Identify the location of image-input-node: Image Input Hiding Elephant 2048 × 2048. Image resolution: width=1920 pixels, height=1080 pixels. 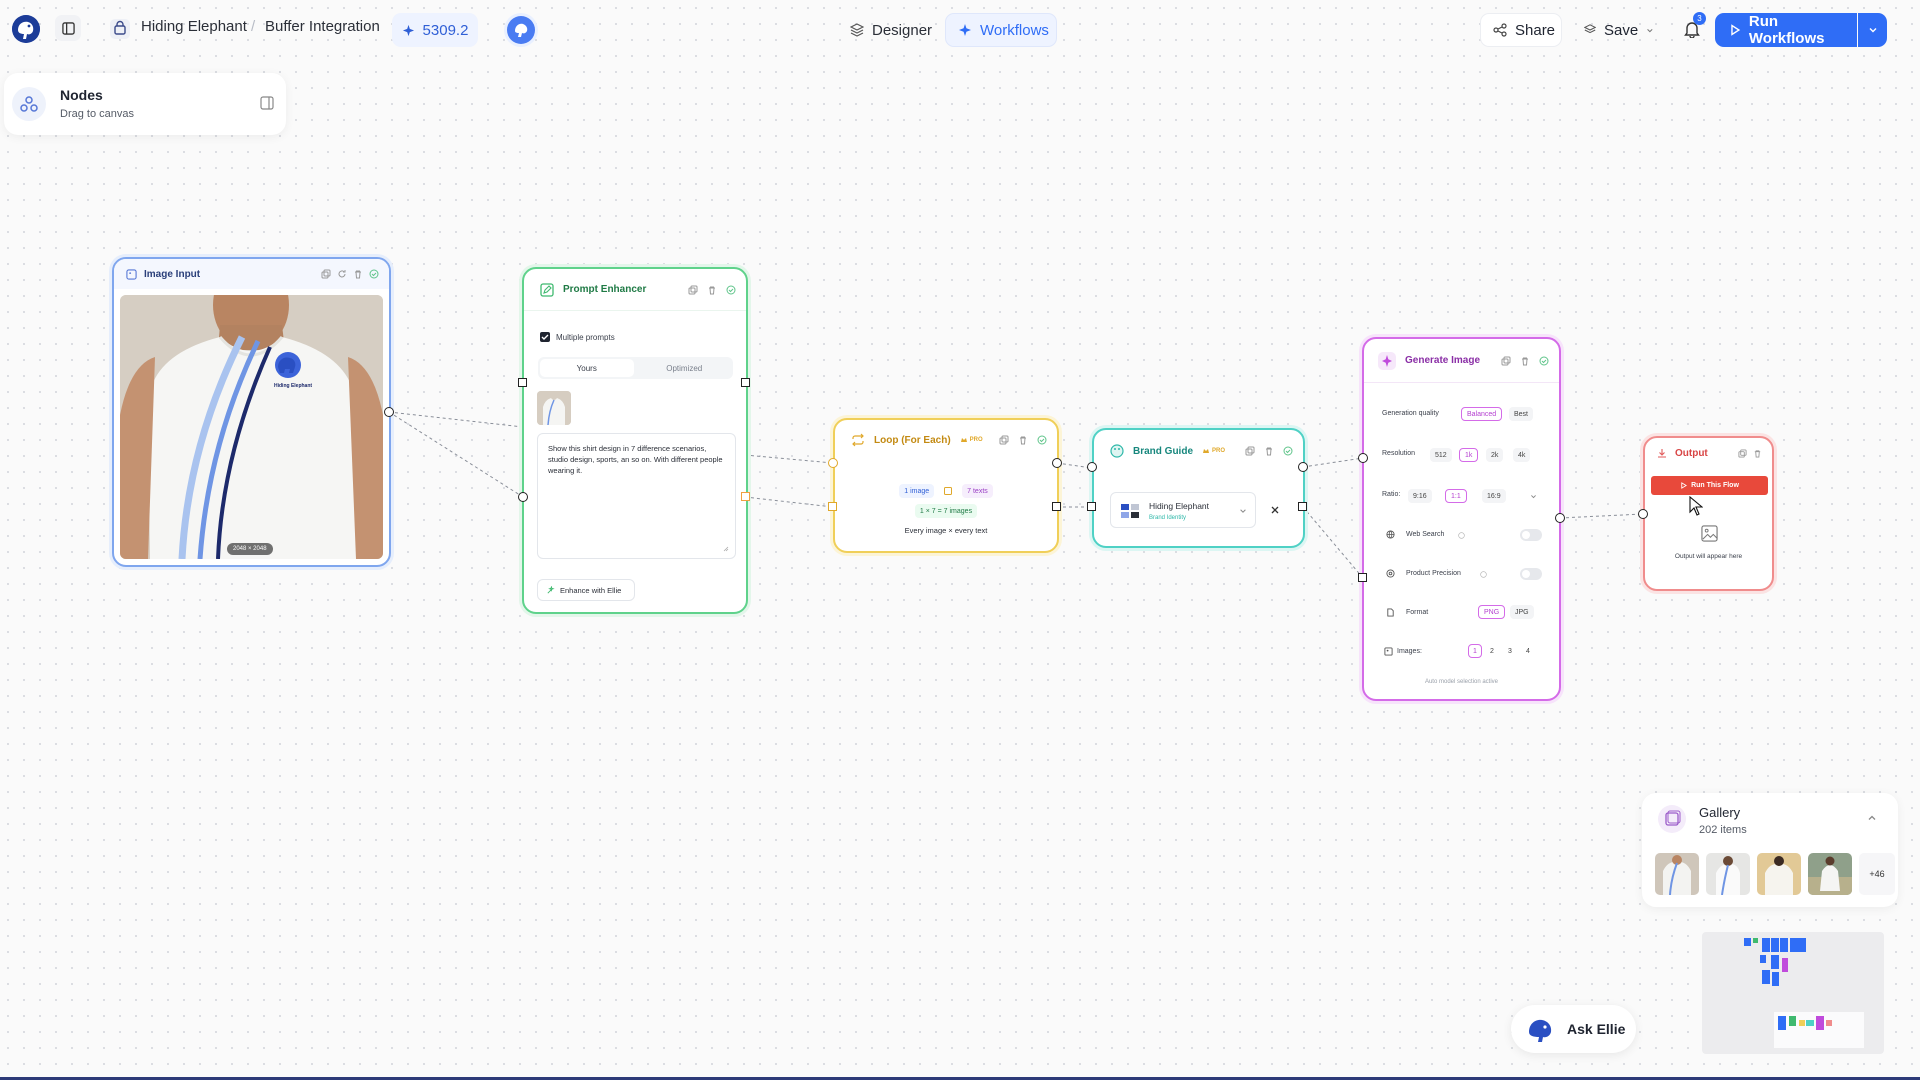
(251, 412).